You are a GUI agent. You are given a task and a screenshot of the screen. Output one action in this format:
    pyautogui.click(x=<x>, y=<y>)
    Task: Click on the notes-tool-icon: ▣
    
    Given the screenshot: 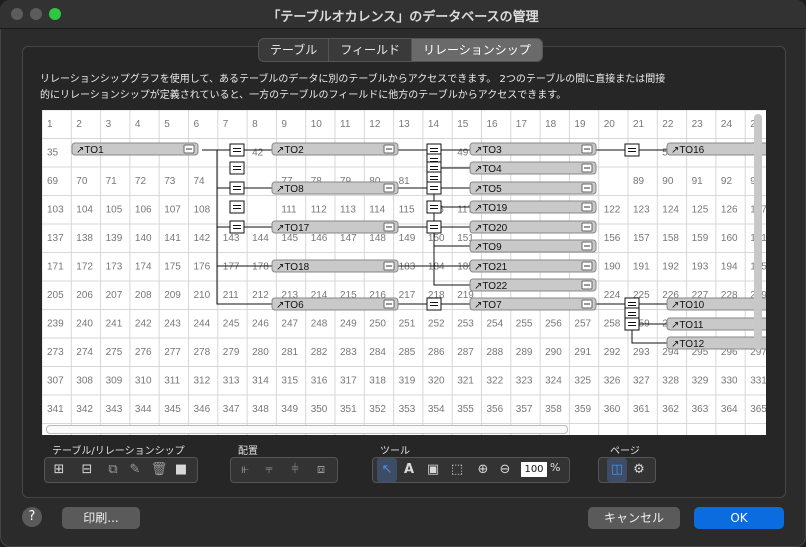 What is the action you would take?
    pyautogui.click(x=433, y=470)
    